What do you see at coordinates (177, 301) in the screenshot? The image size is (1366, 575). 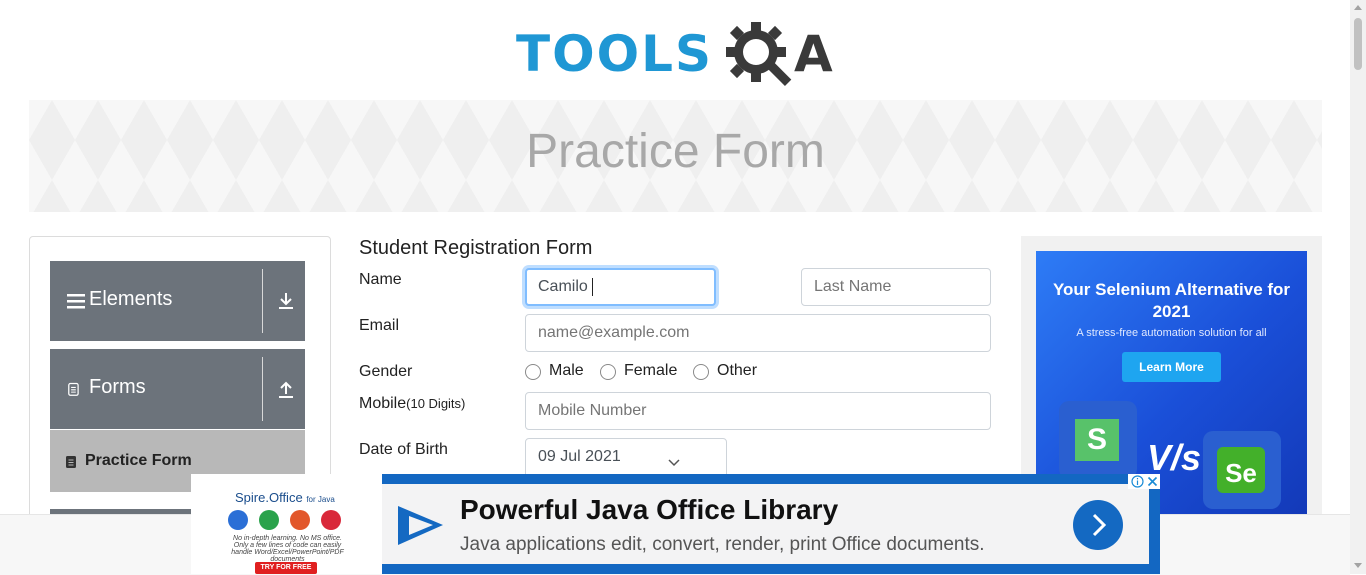 I see `sidebar-group-elements: Elements` at bounding box center [177, 301].